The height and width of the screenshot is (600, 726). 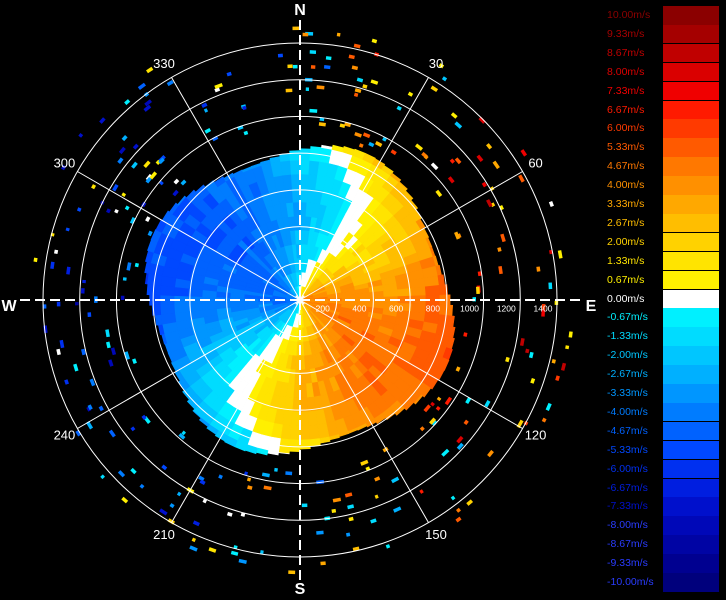 I want to click on range-label-1200: 1200, so click(x=506, y=308).